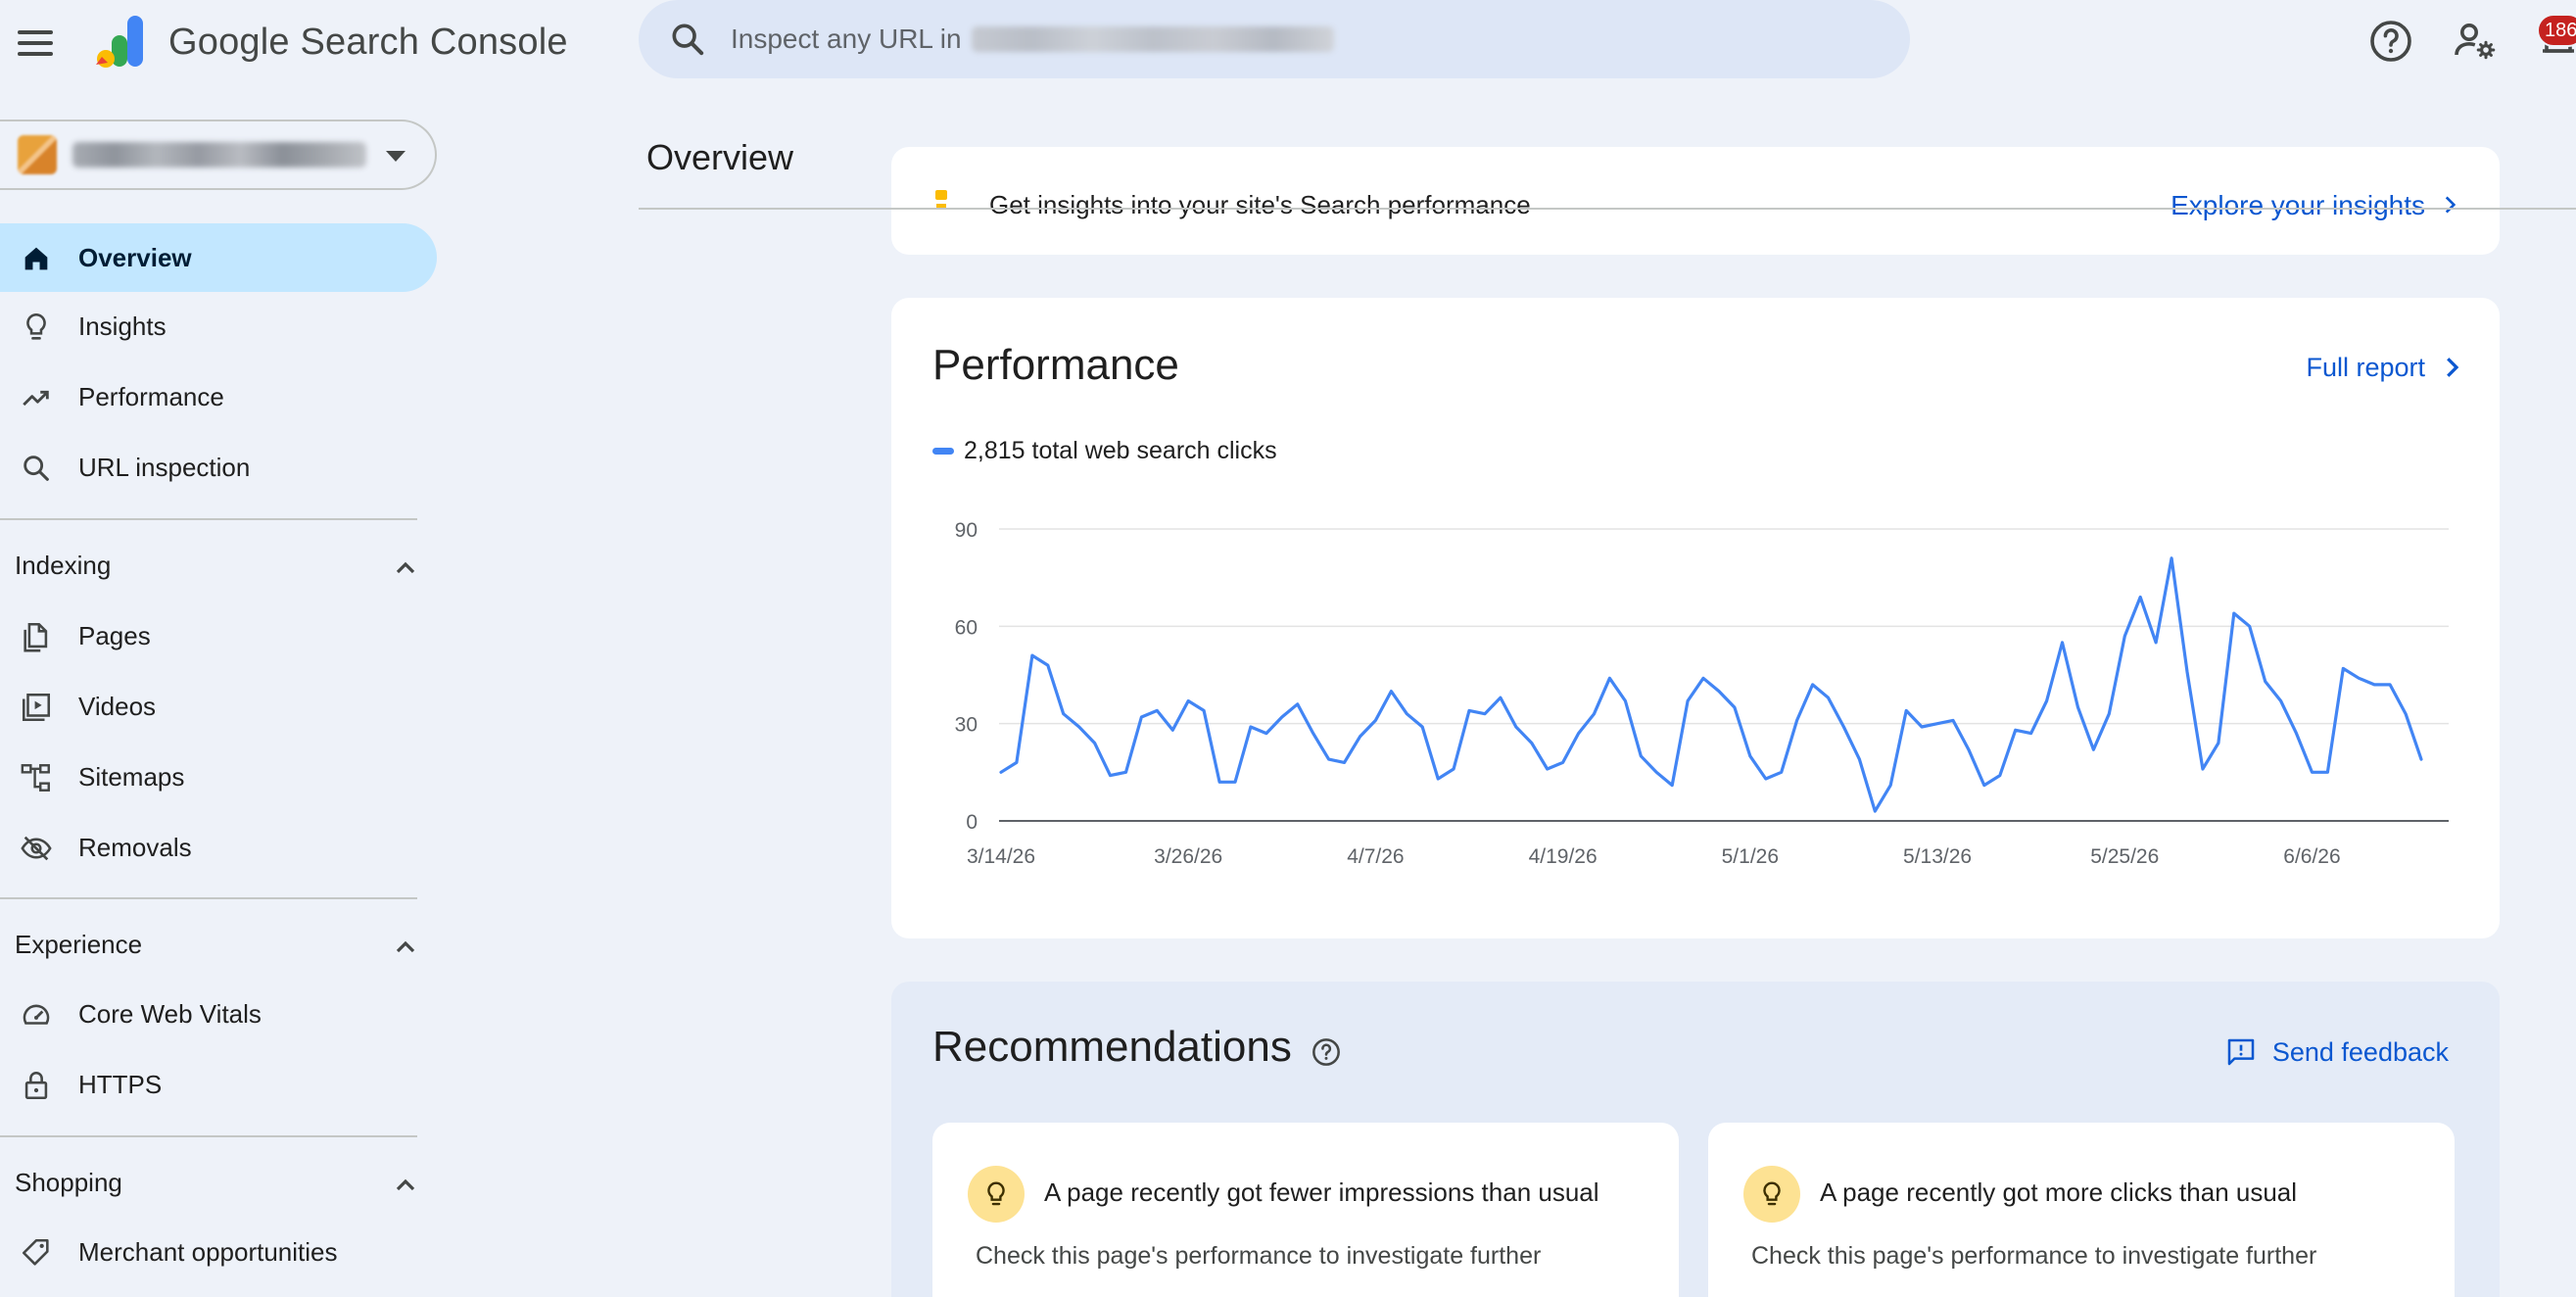 The width and height of the screenshot is (2576, 1297). I want to click on sidebar-item-overview: Overview, so click(219, 257).